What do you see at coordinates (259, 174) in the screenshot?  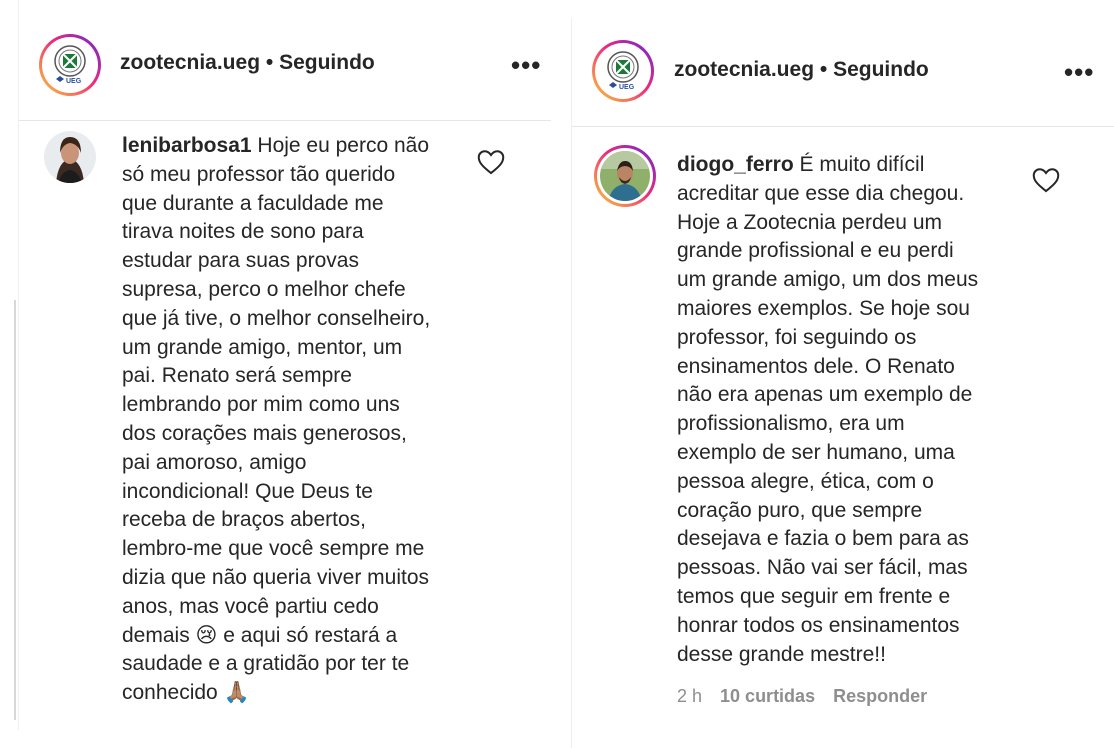 I see `comment-line: só meu professor tão querido` at bounding box center [259, 174].